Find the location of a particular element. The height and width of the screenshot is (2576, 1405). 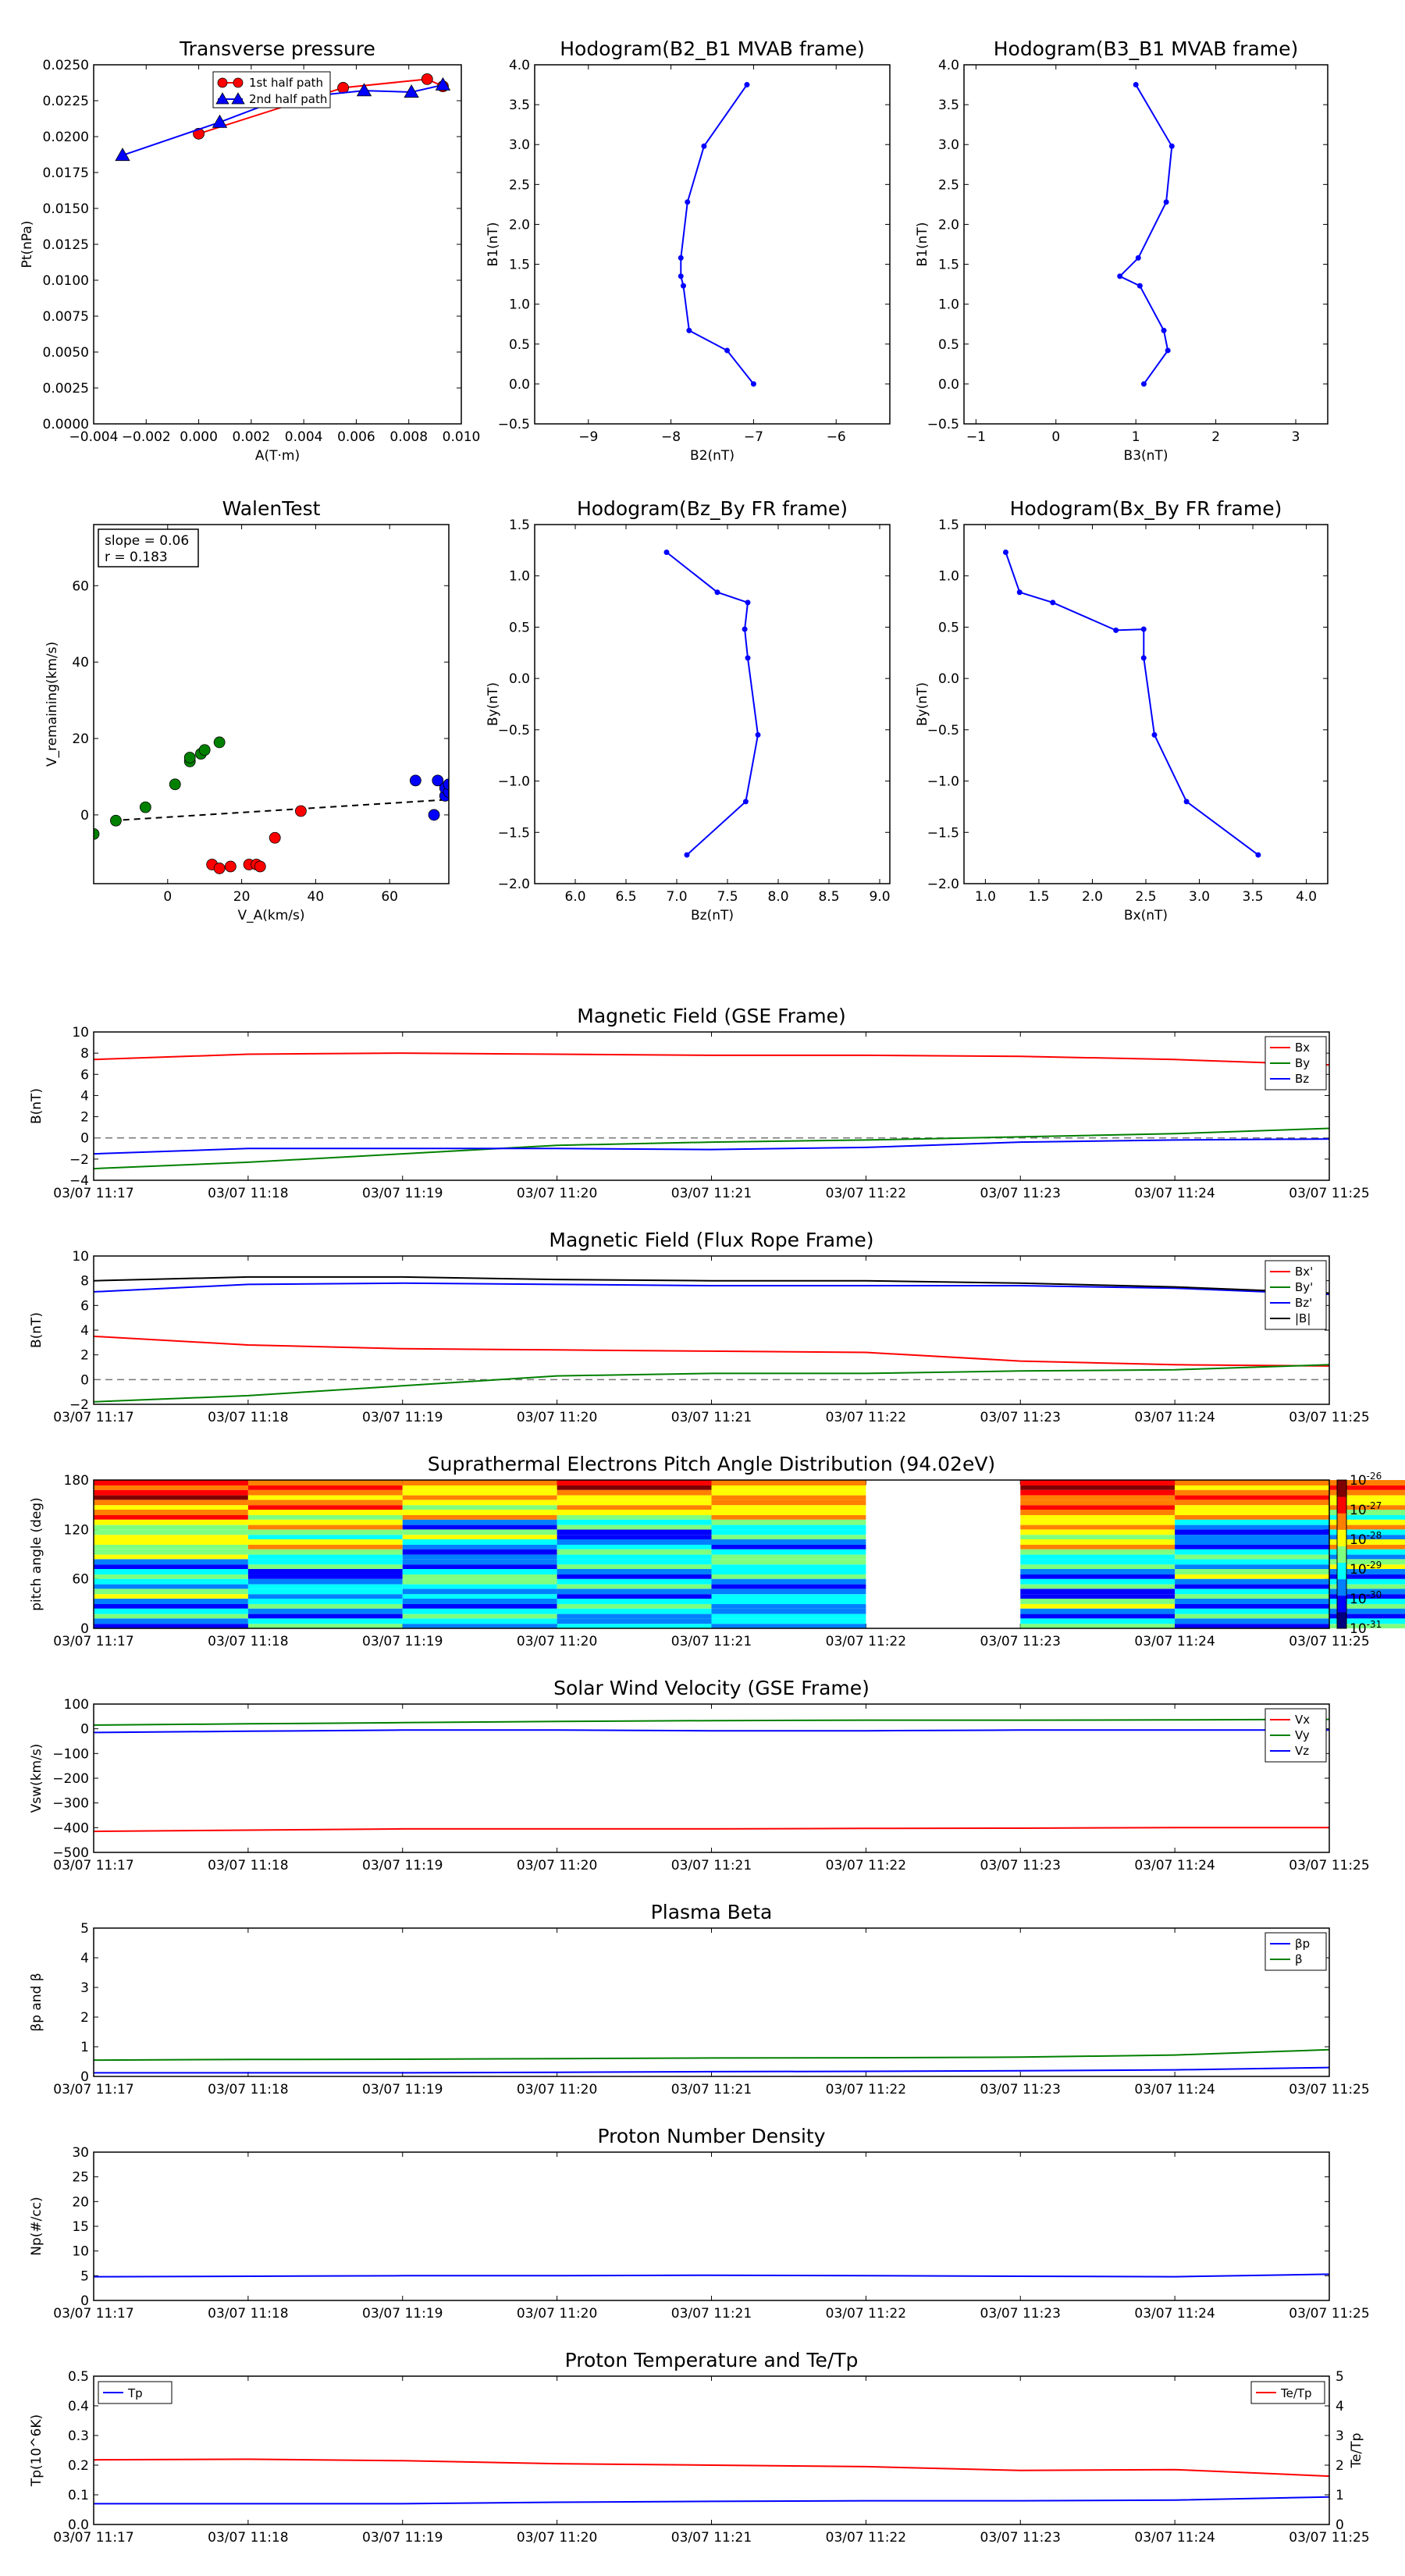

x-tick-label: 60 is located at coordinates (390, 897).